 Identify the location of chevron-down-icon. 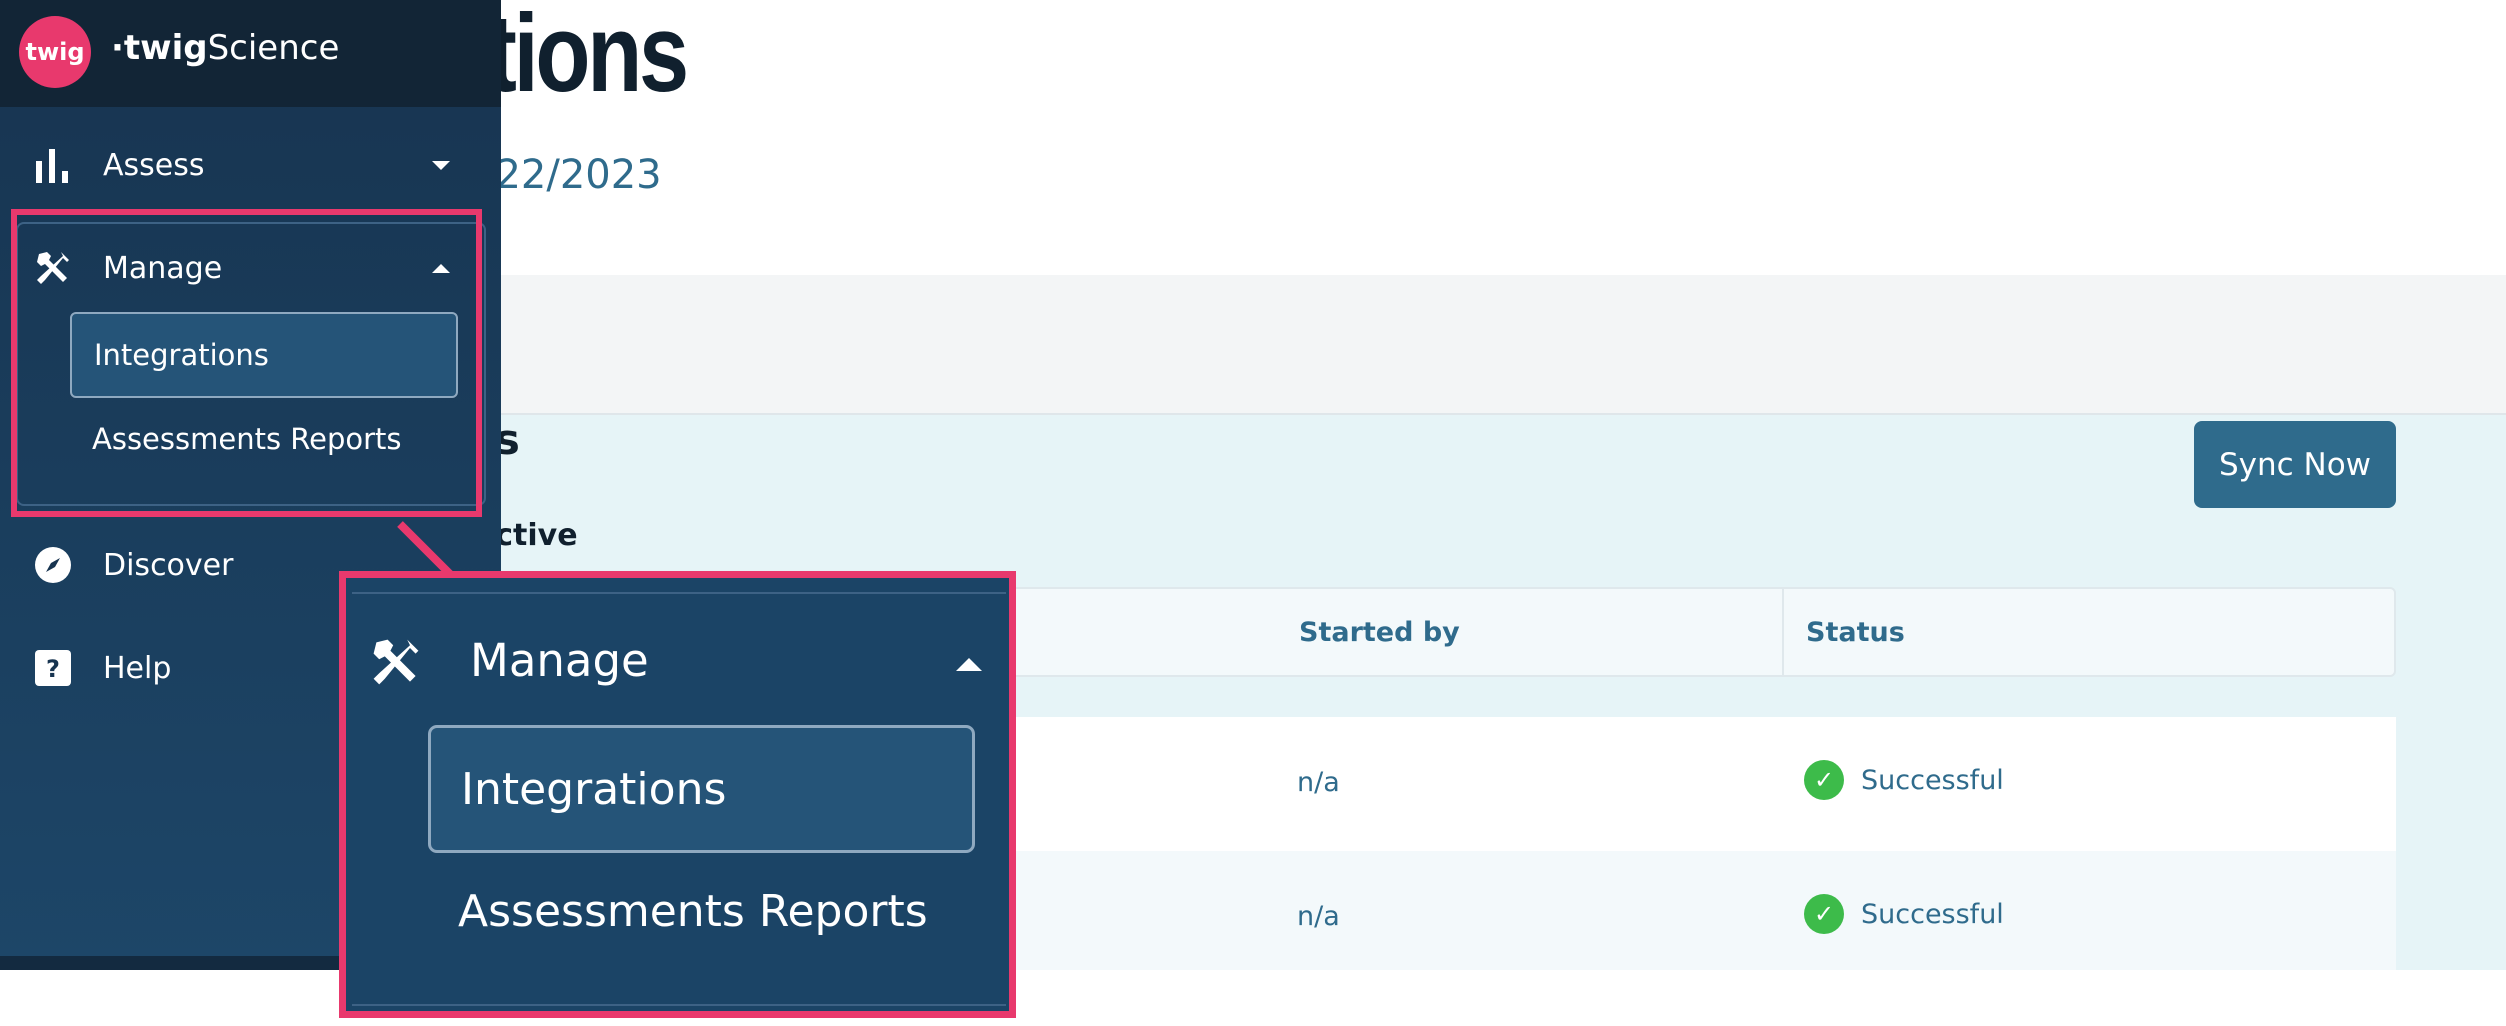
(441, 165).